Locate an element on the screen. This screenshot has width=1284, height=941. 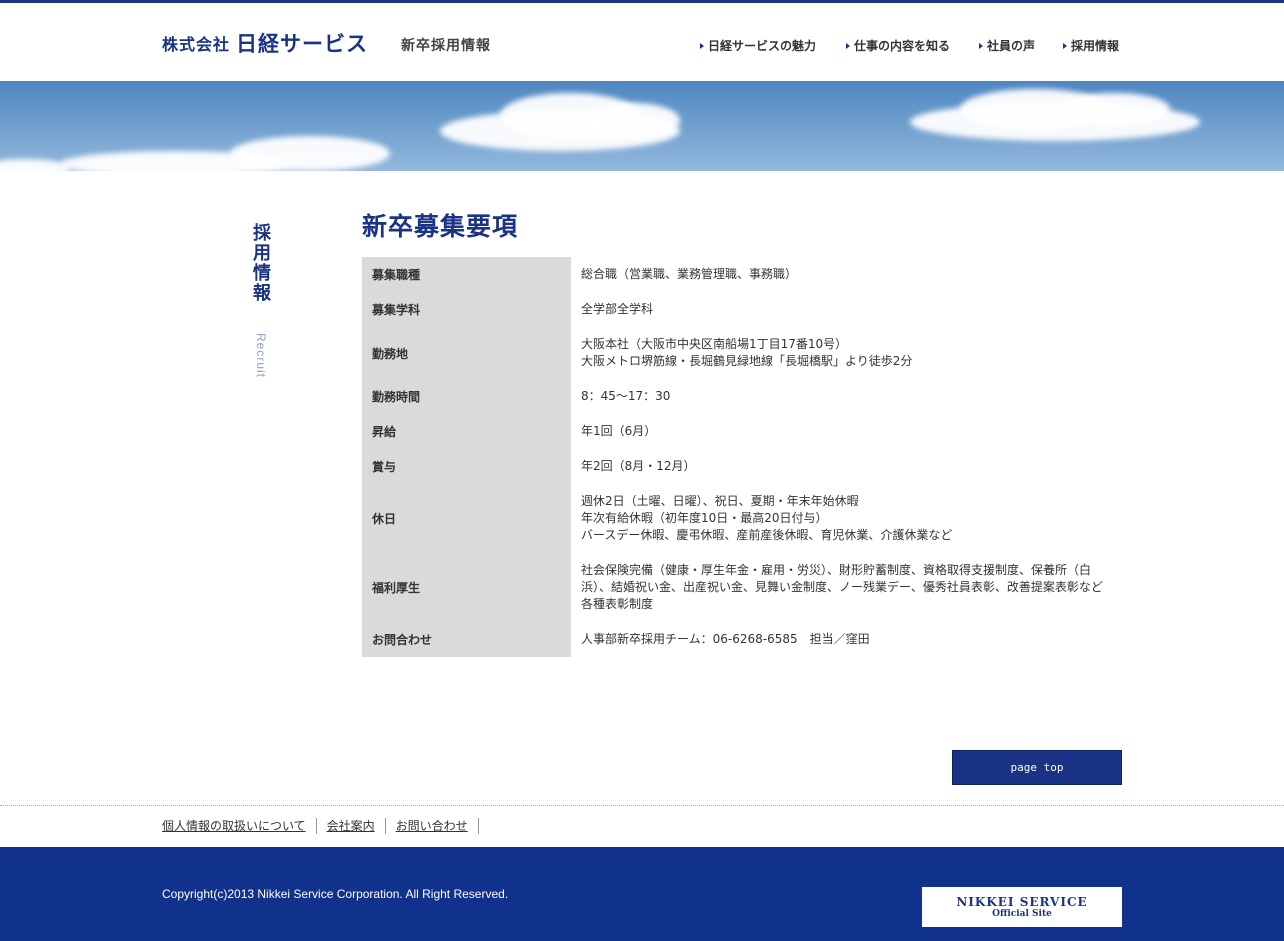
row-value: 総合職（営業職、業務管理職、事務職） is located at coordinates (846, 274).